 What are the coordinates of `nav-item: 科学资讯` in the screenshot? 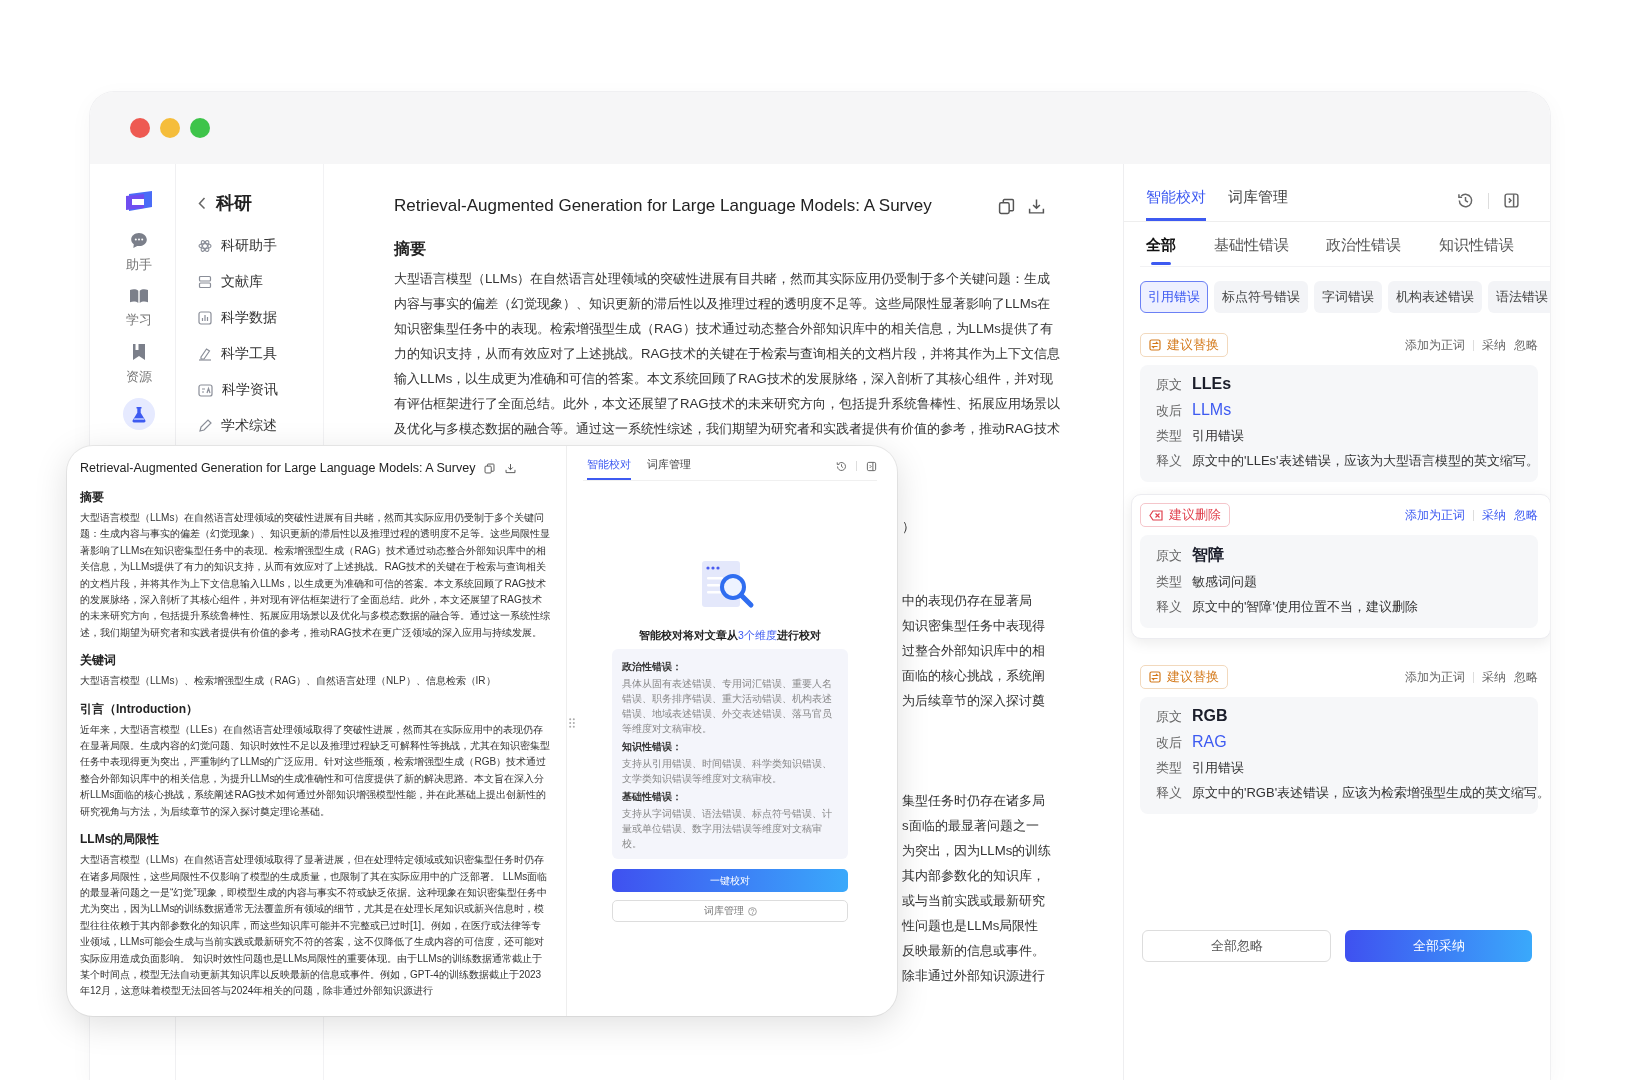 It's located at (260, 390).